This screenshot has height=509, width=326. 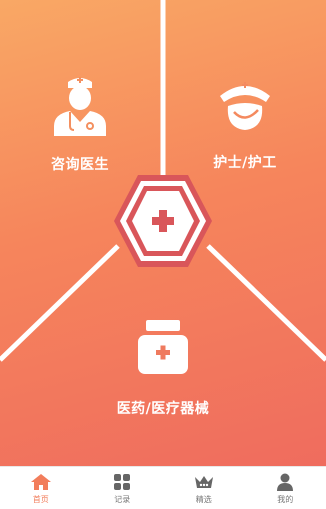 I want to click on doctor-icon, so click(x=80, y=106).